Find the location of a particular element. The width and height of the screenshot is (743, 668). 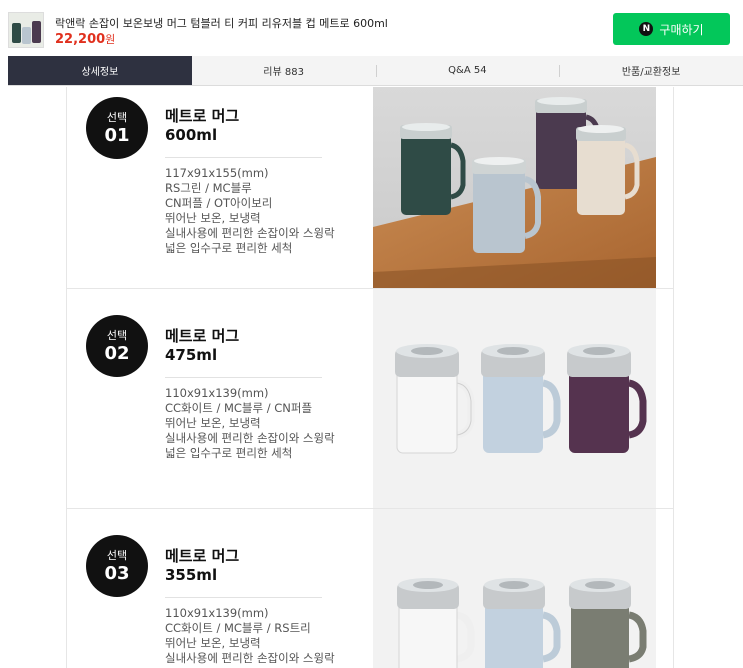

naver-n-icon: N is located at coordinates (646, 29).